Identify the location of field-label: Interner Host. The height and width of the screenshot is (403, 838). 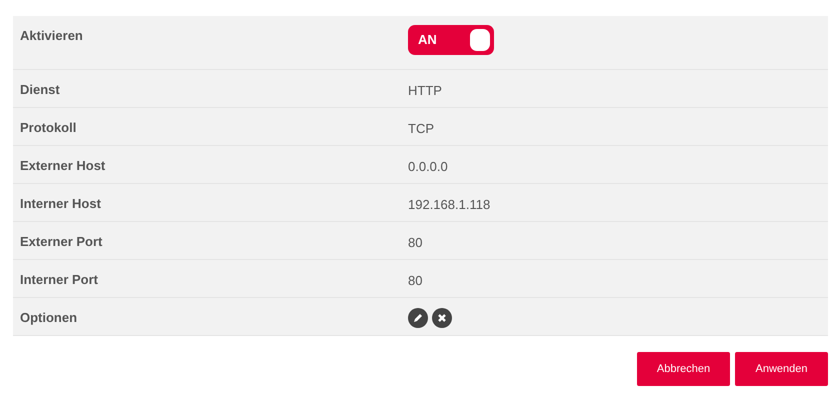
(60, 203).